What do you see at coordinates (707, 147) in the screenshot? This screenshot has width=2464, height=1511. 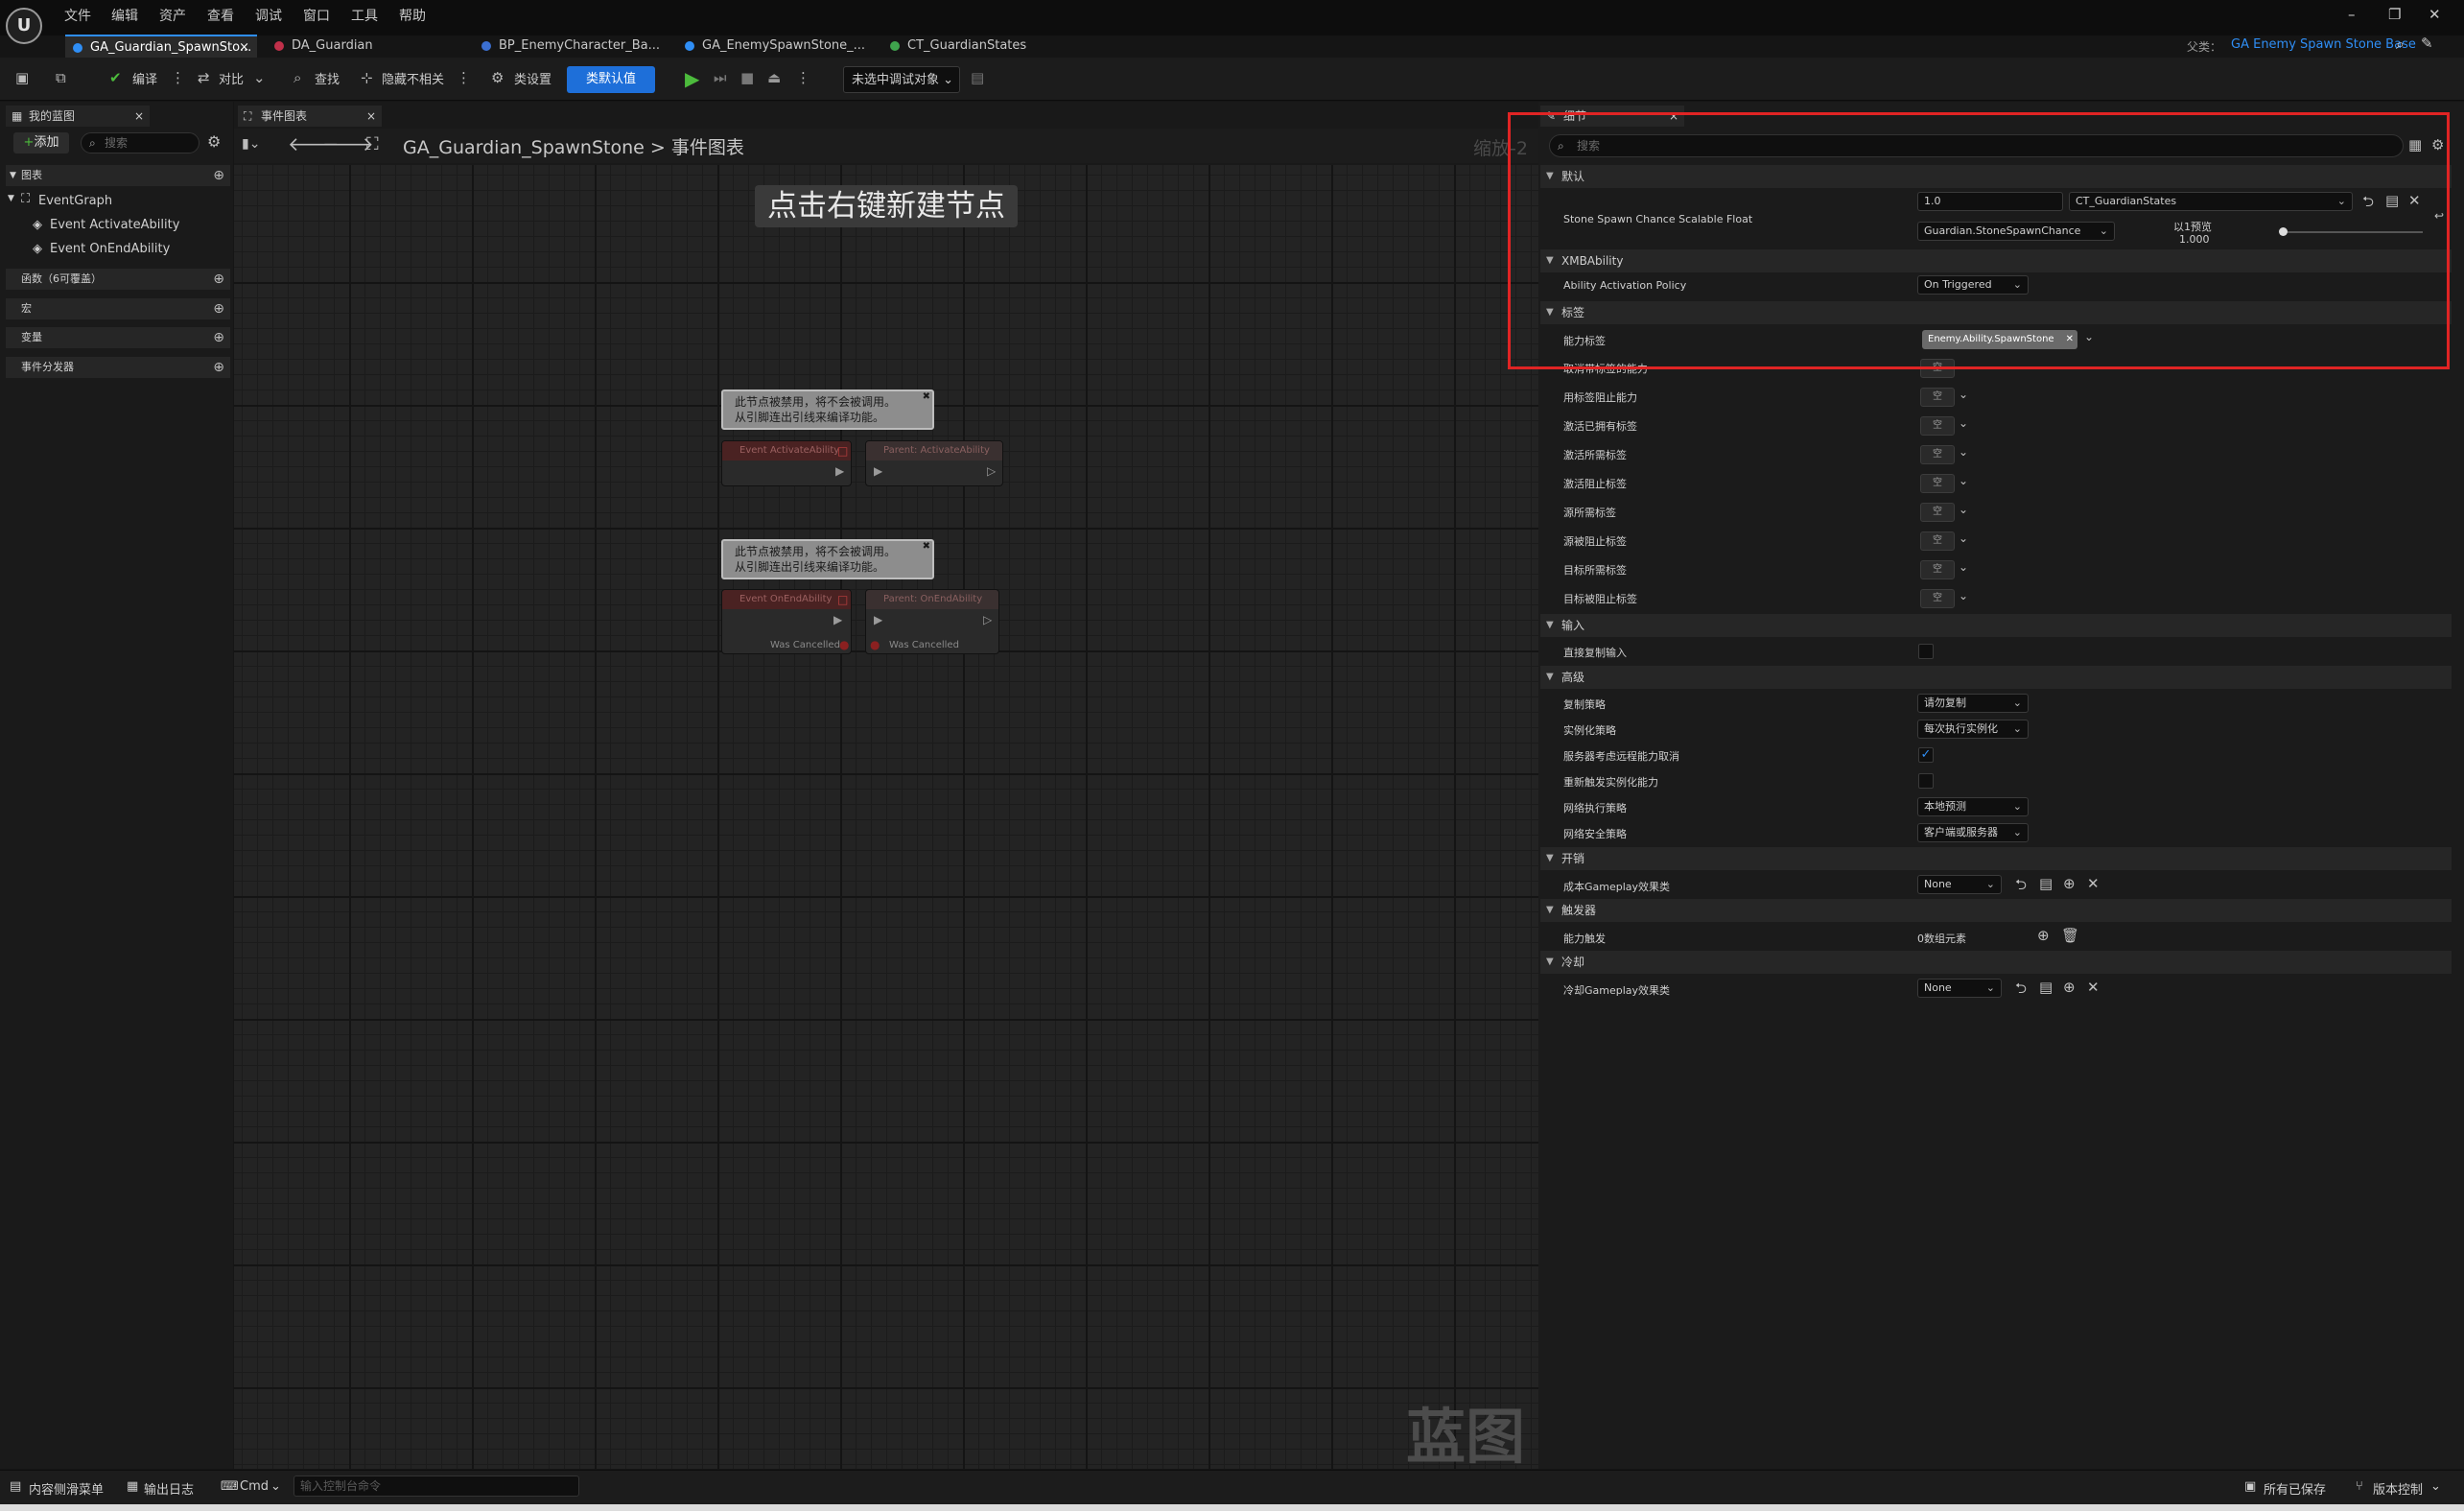 I see `breadcrumb-graph: 事件图表` at bounding box center [707, 147].